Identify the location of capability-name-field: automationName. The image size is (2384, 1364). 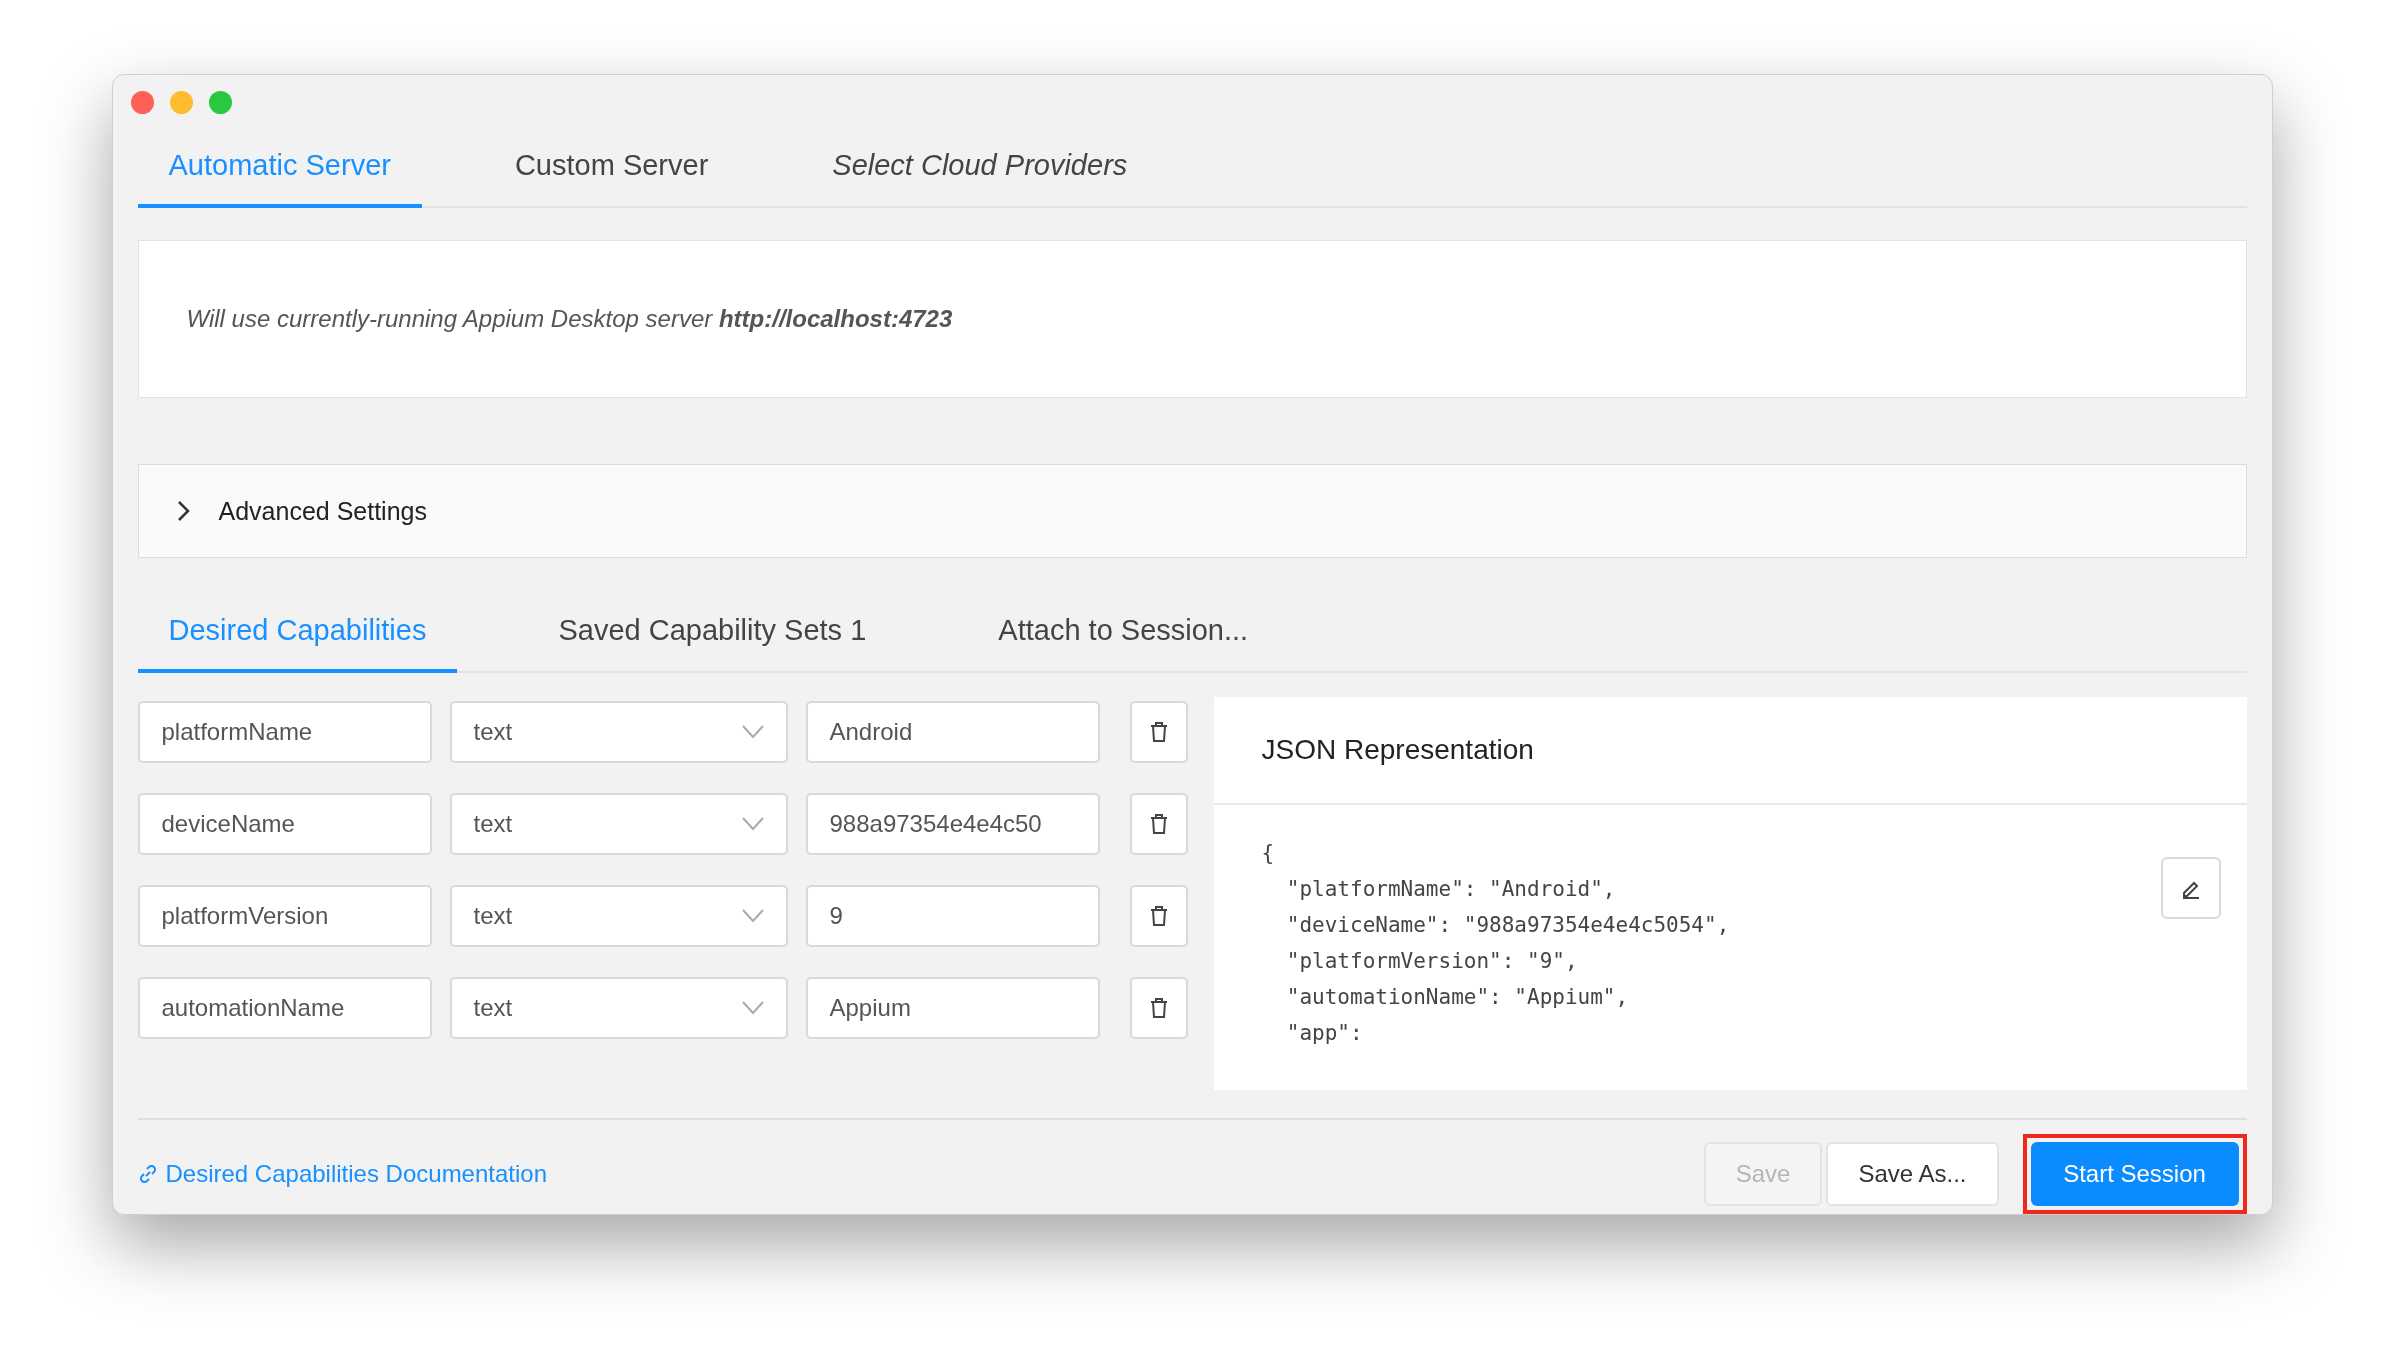
(284, 1008).